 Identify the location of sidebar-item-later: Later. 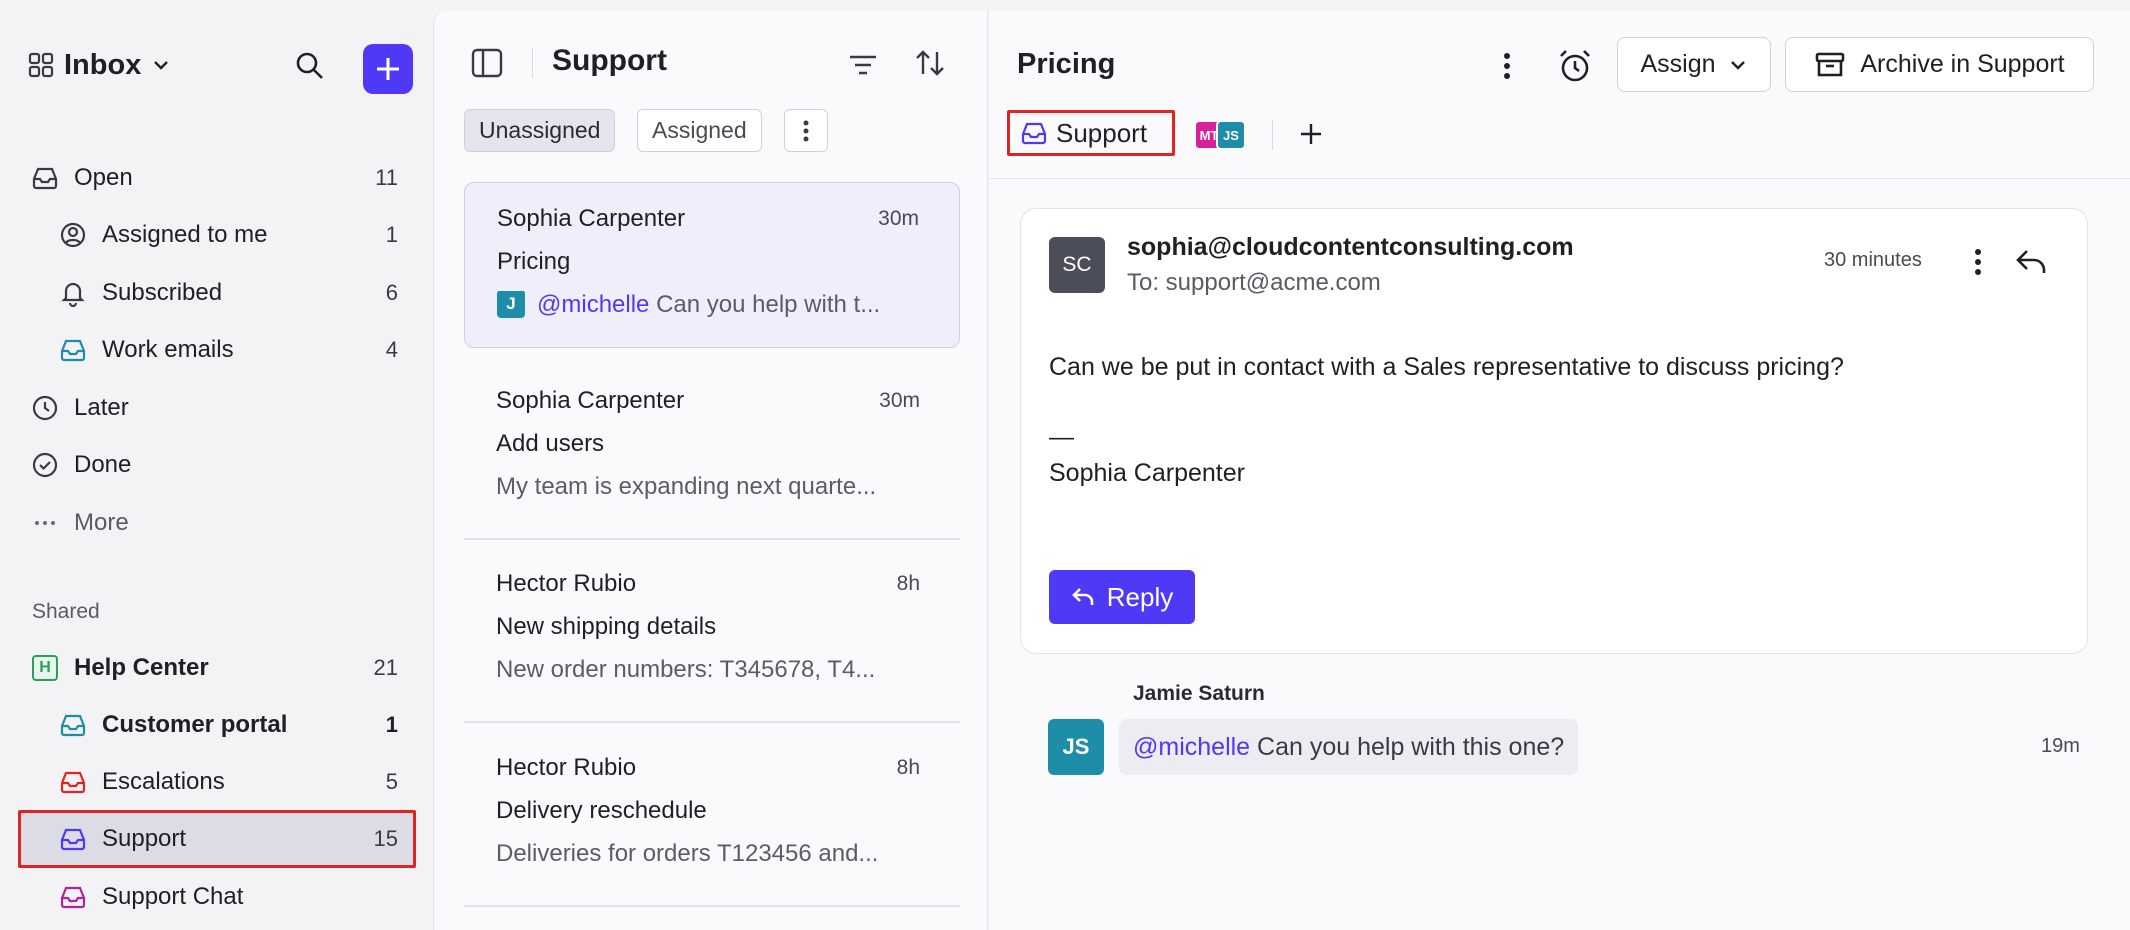
(214, 408).